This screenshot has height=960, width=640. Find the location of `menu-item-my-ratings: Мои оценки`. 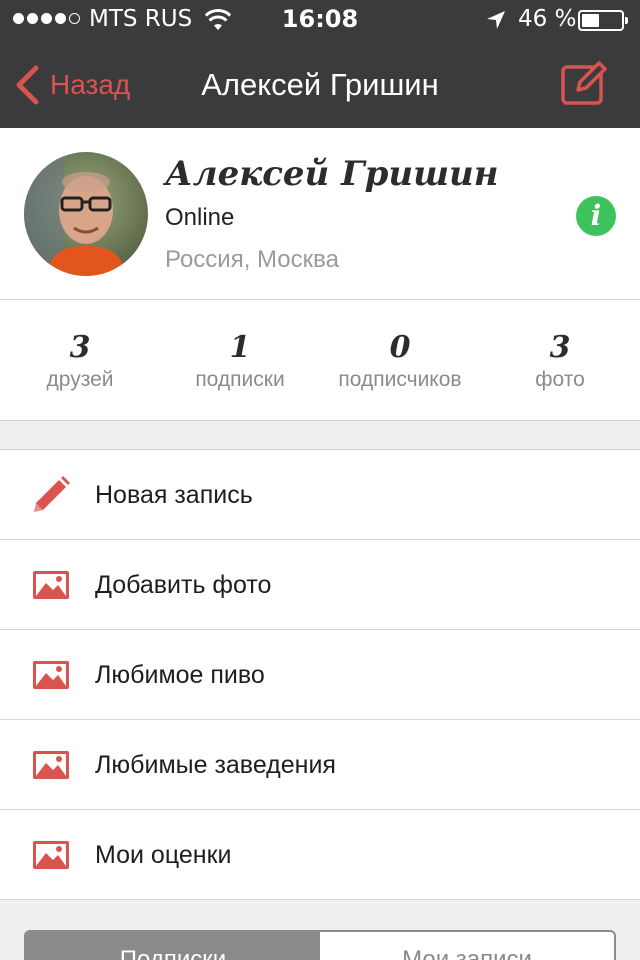

menu-item-my-ratings: Мои оценки is located at coordinates (320, 855).